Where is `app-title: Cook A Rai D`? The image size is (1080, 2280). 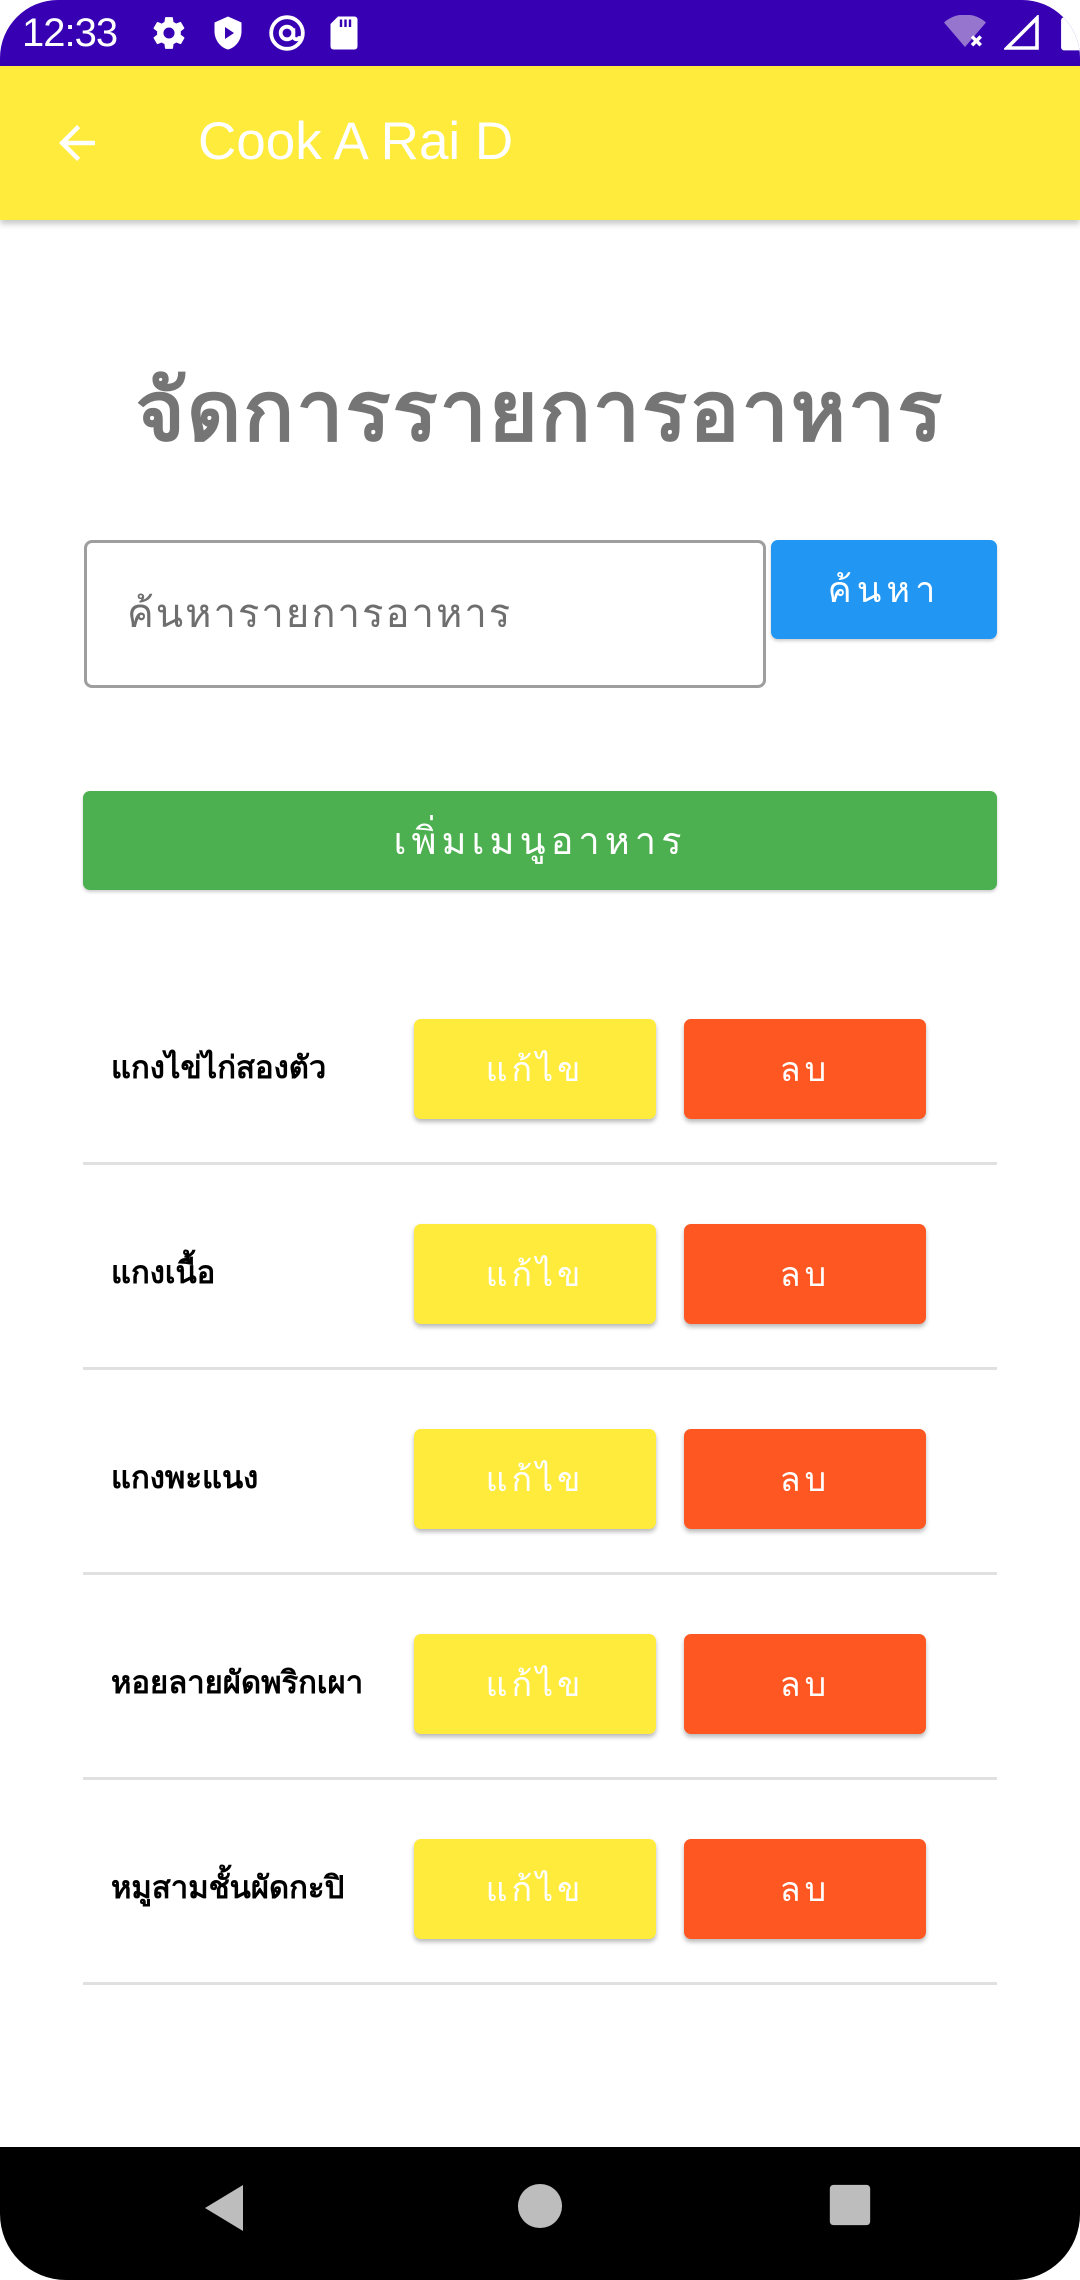 app-title: Cook A Rai D is located at coordinates (356, 141).